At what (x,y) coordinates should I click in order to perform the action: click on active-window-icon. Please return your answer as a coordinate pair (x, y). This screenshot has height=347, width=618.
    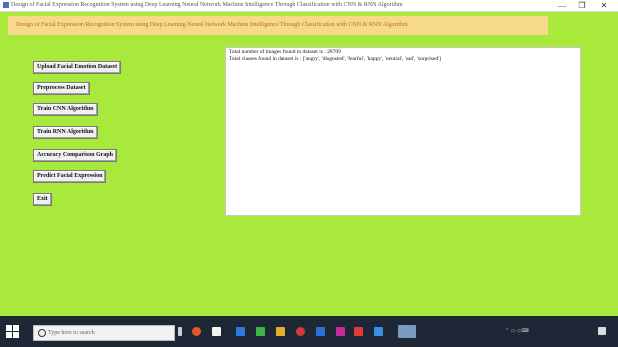
    Looking at the image, I should click on (407, 331).